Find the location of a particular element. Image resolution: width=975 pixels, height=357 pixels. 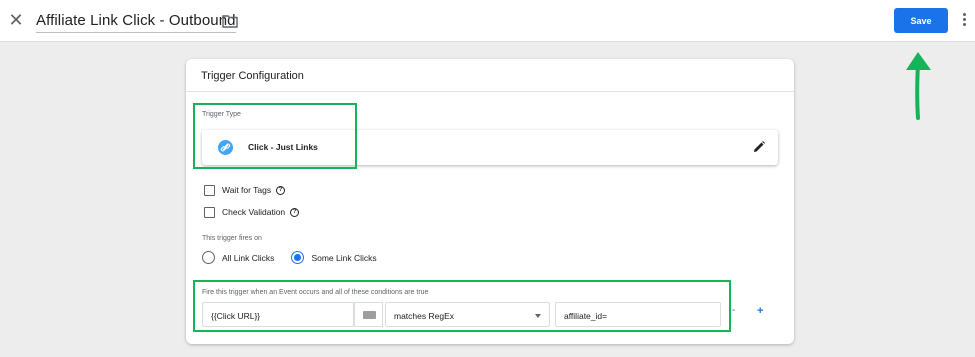

pencil-icon is located at coordinates (759, 147).